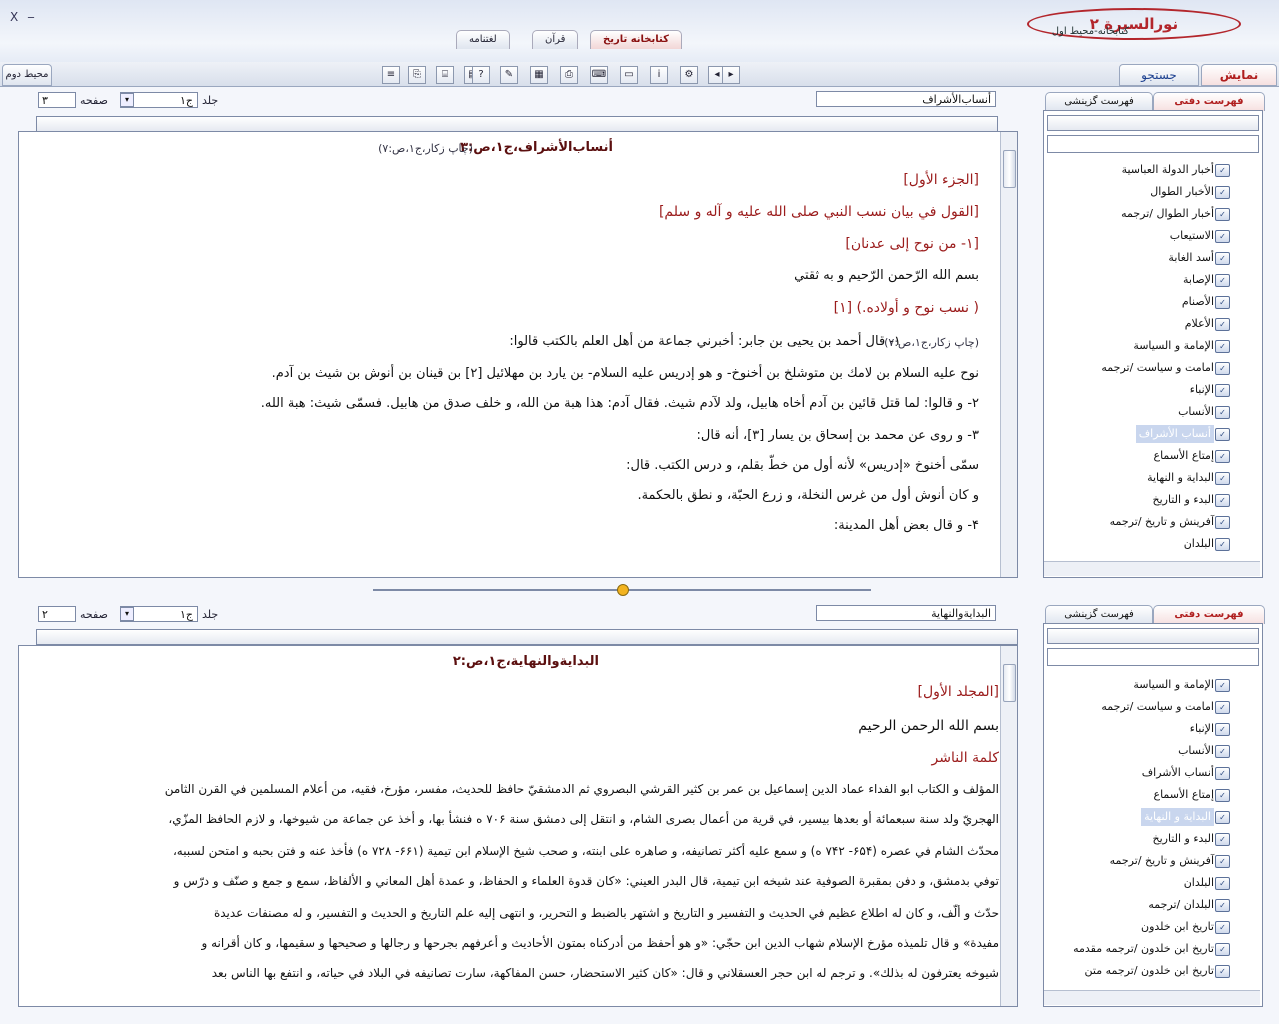  I want to click on tab-quran: قرآن, so click(555, 39).